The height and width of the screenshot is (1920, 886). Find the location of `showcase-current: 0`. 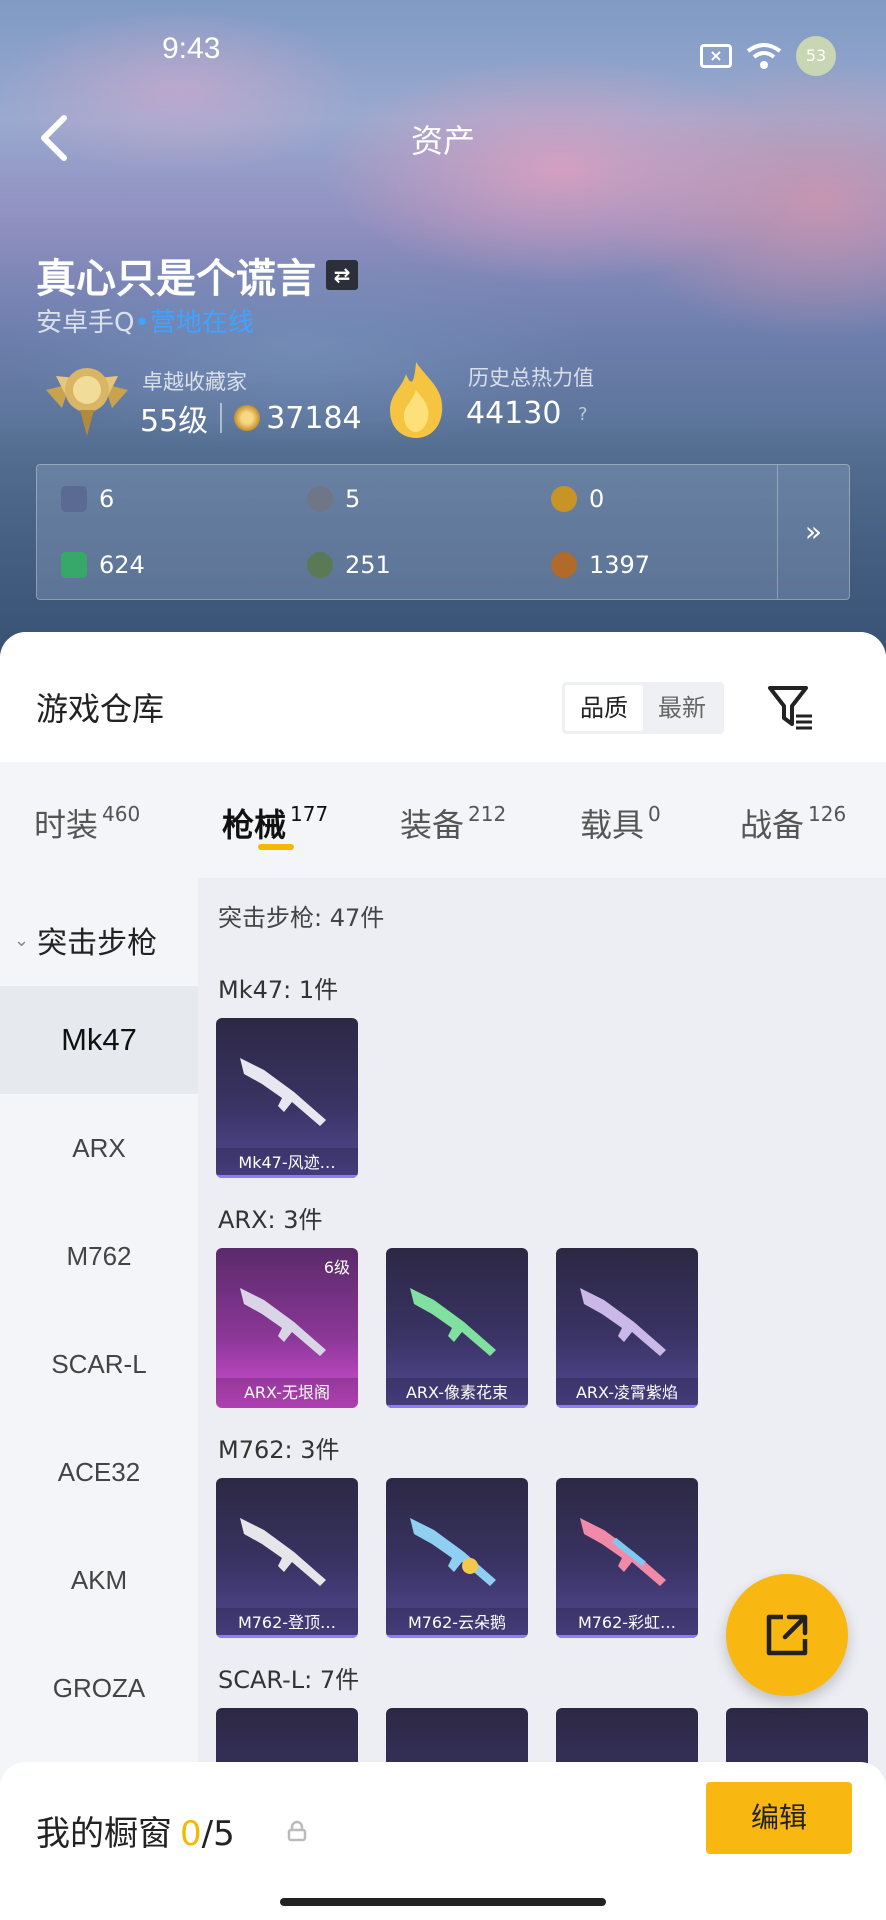

showcase-current: 0 is located at coordinates (191, 1834).